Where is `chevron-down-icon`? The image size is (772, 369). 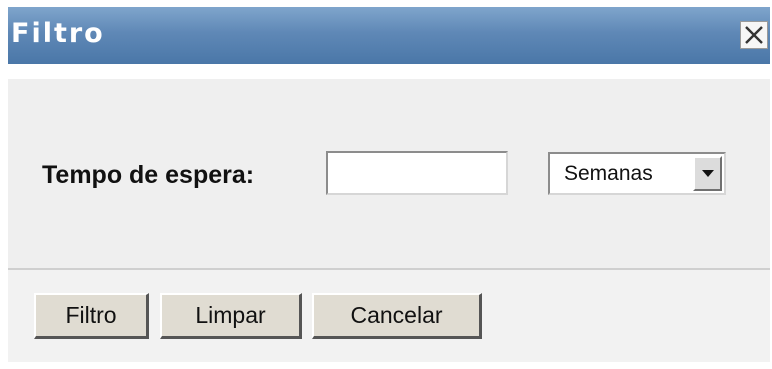
chevron-down-icon is located at coordinates (708, 173).